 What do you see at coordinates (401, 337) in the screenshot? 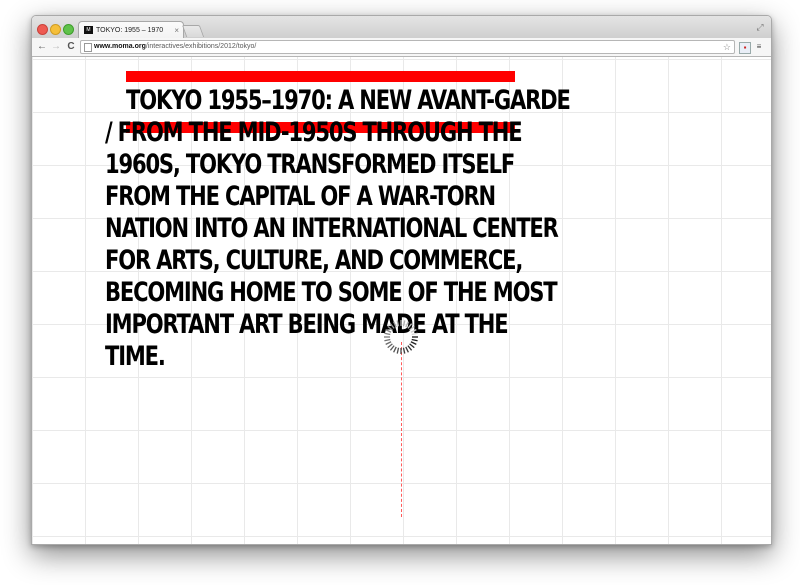
I see `loading-spinner-icon` at bounding box center [401, 337].